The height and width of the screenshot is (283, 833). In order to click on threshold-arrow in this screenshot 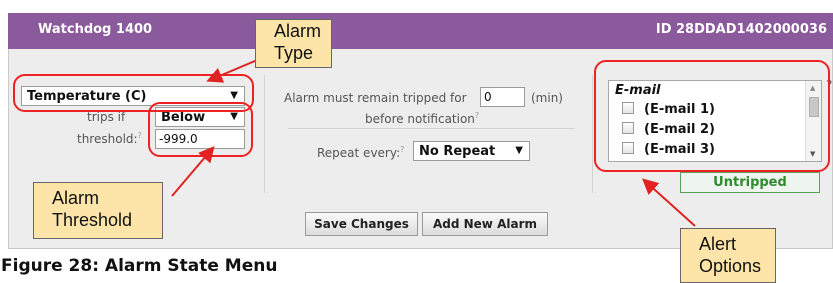, I will do `click(193, 171)`.